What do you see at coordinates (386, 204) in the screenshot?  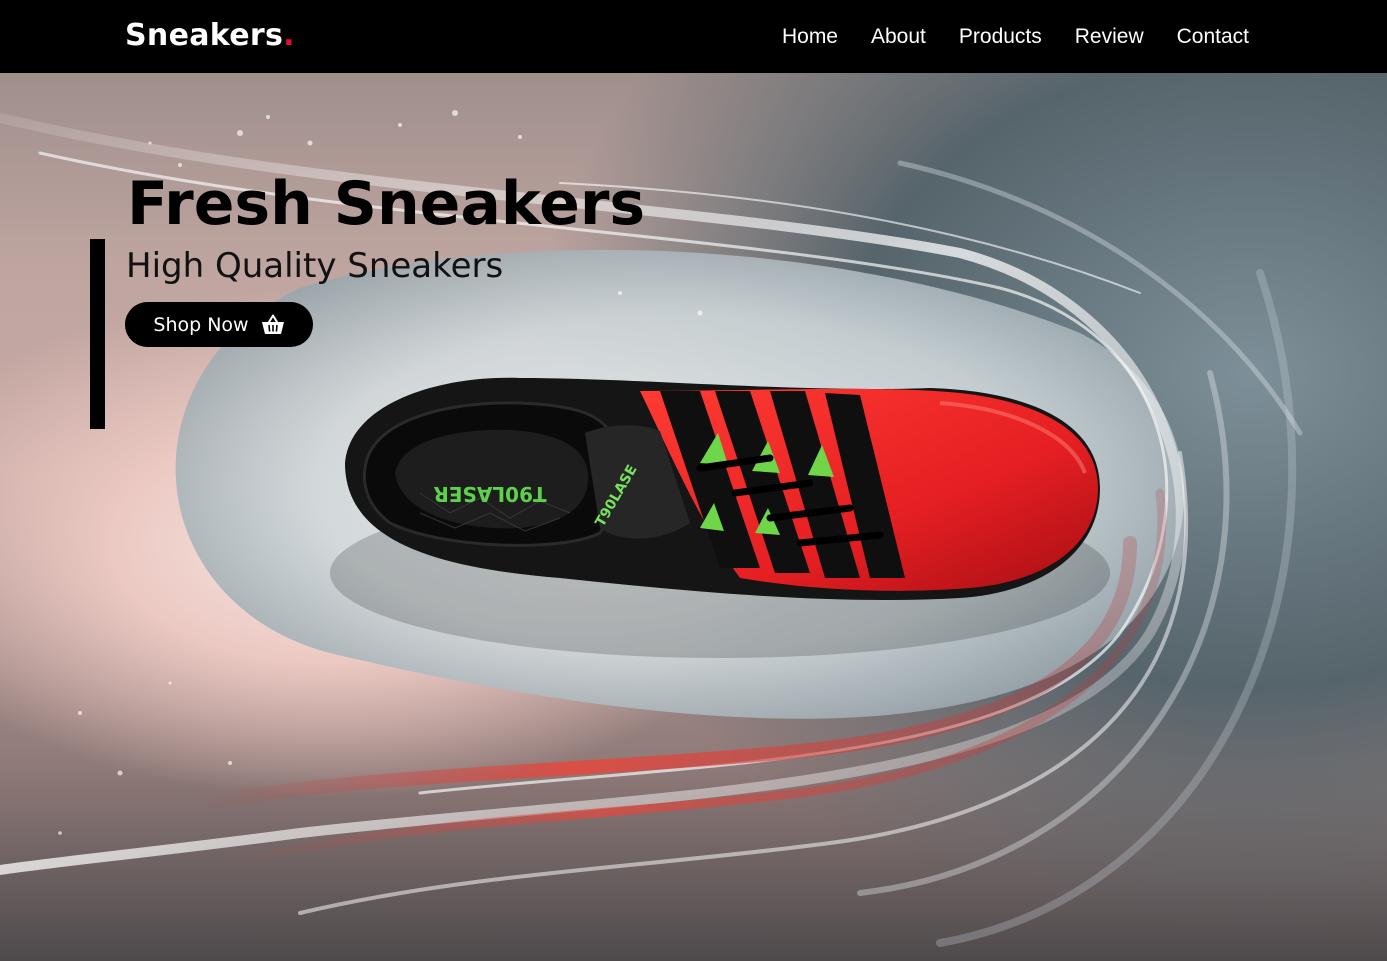 I see `hero-title: Fresh Sneakers` at bounding box center [386, 204].